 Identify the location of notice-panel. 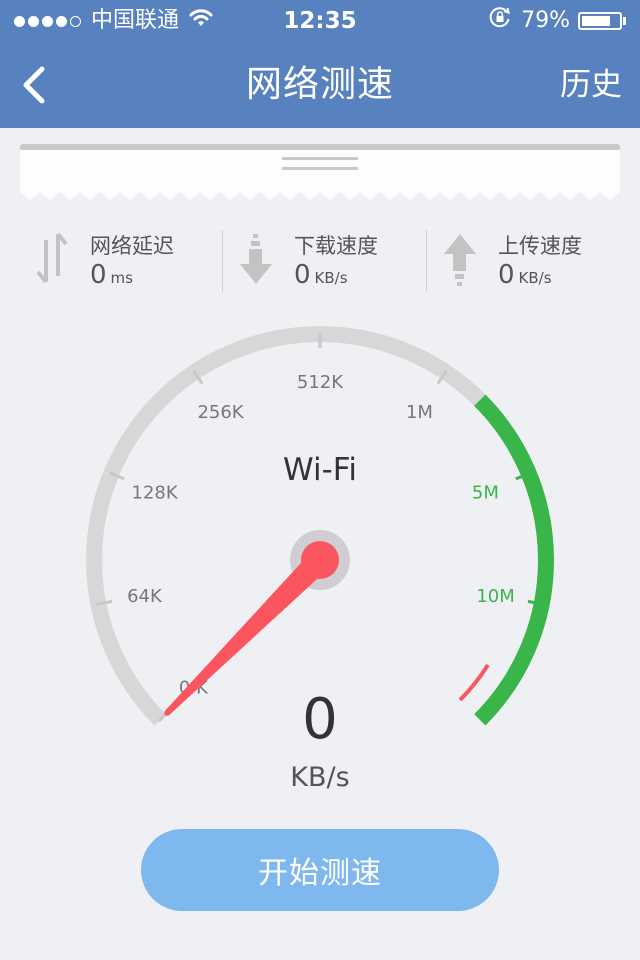
(320, 175).